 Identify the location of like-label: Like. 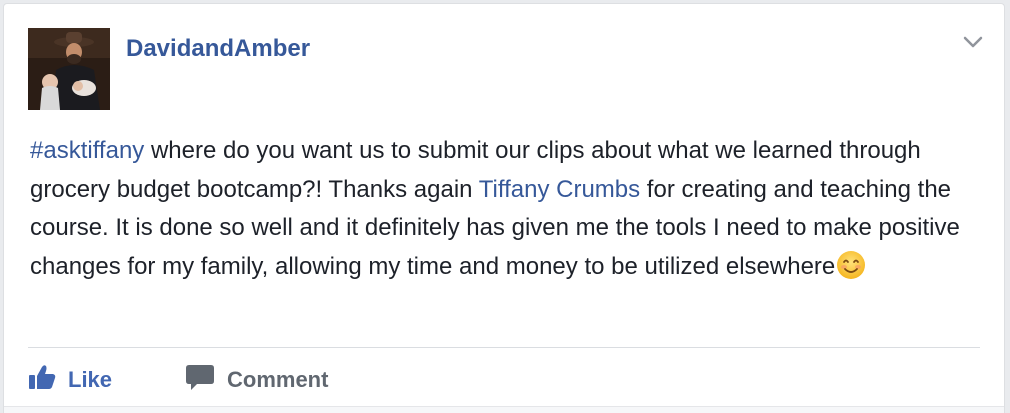
(90, 379).